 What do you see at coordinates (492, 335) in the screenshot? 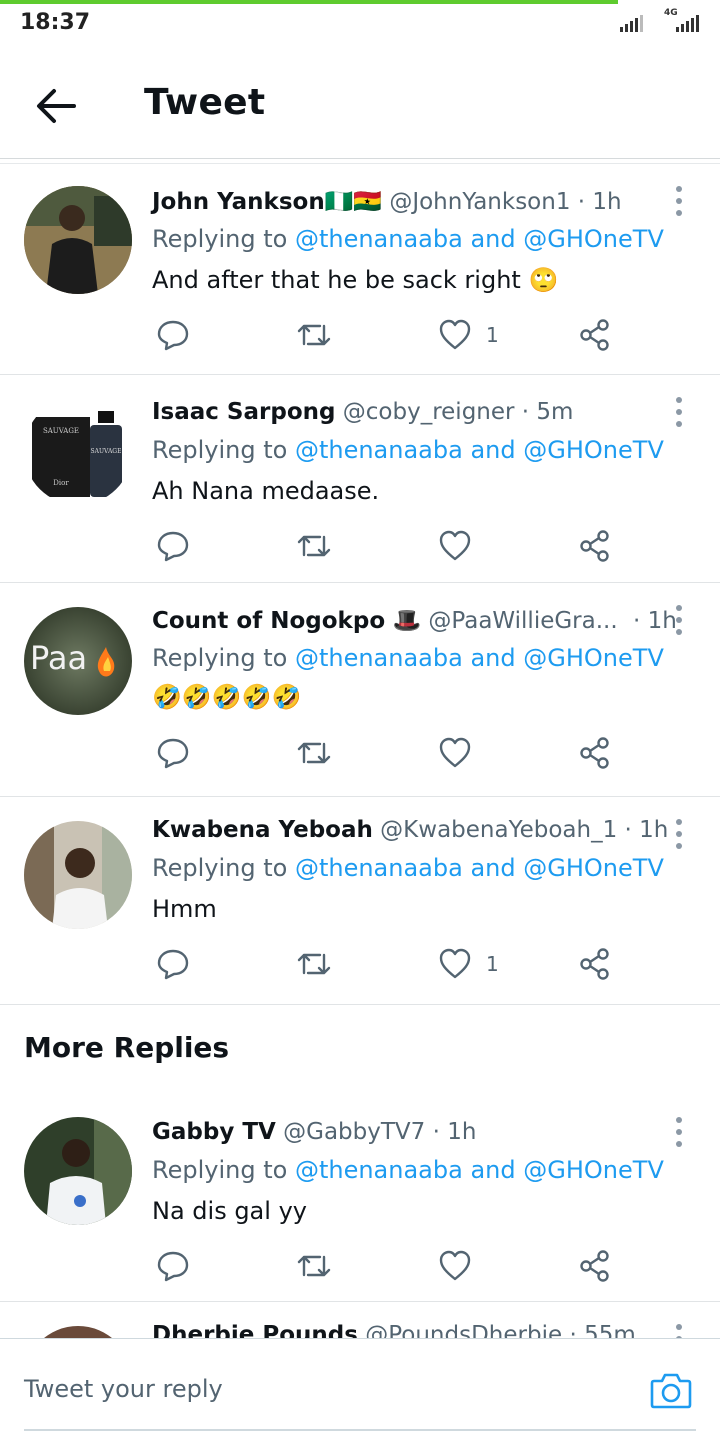
I see `like-count: 1` at bounding box center [492, 335].